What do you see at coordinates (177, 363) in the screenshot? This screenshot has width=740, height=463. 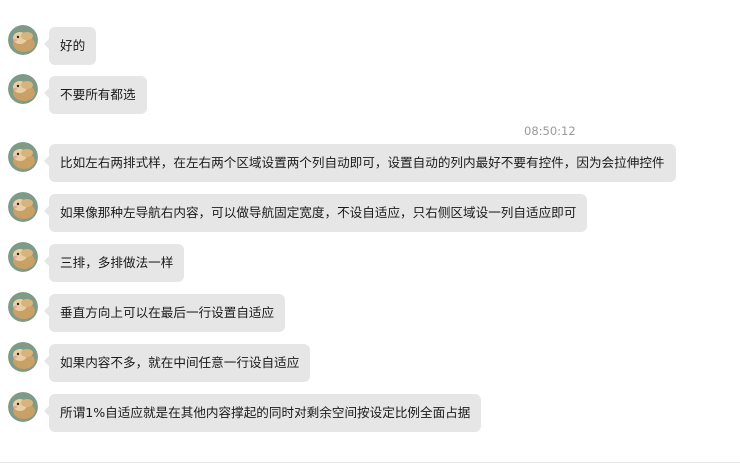 I see `message-bubble: 如果内容不多，就在中间任意一行设自适应` at bounding box center [177, 363].